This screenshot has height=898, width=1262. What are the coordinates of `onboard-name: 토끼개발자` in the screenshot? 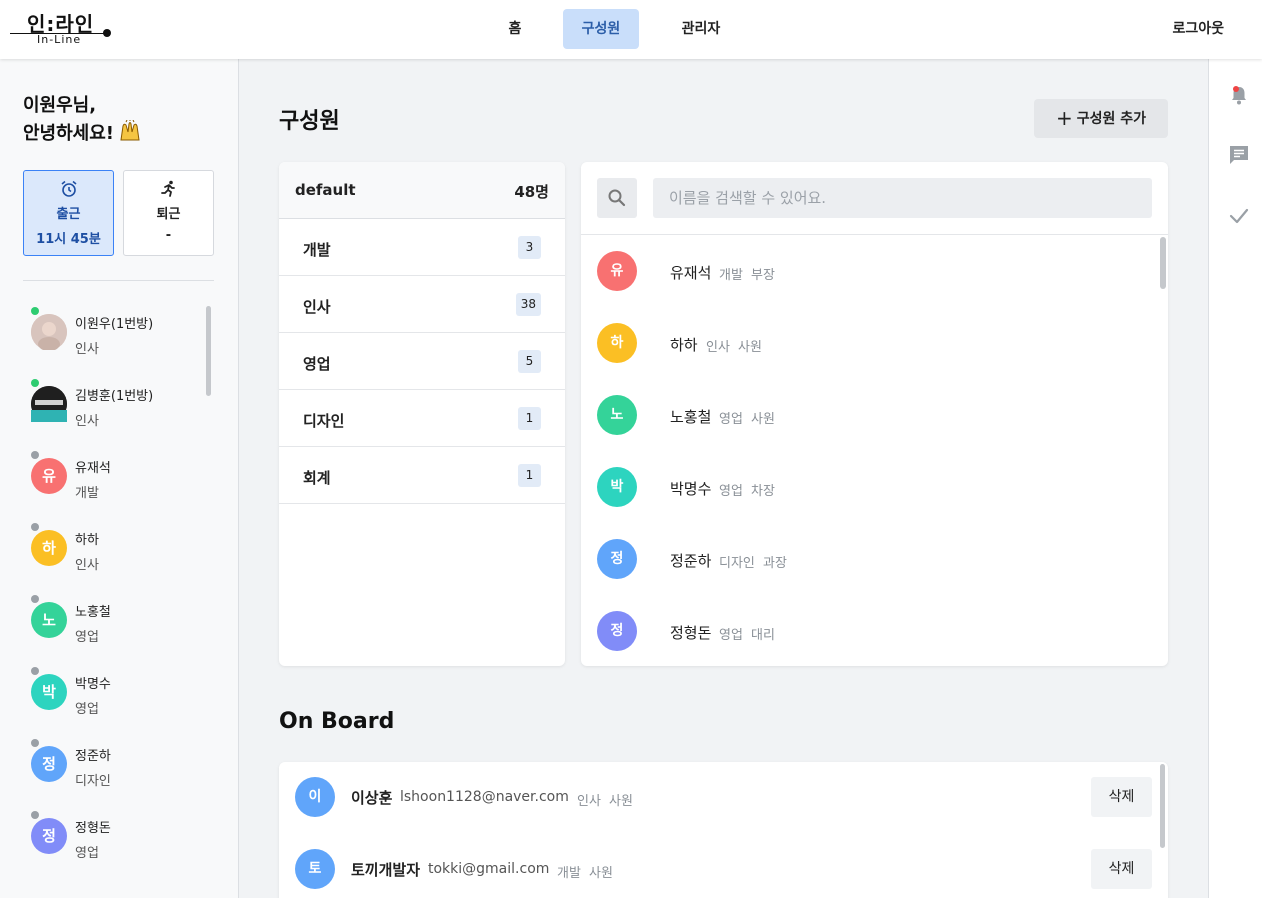 It's located at (386, 870).